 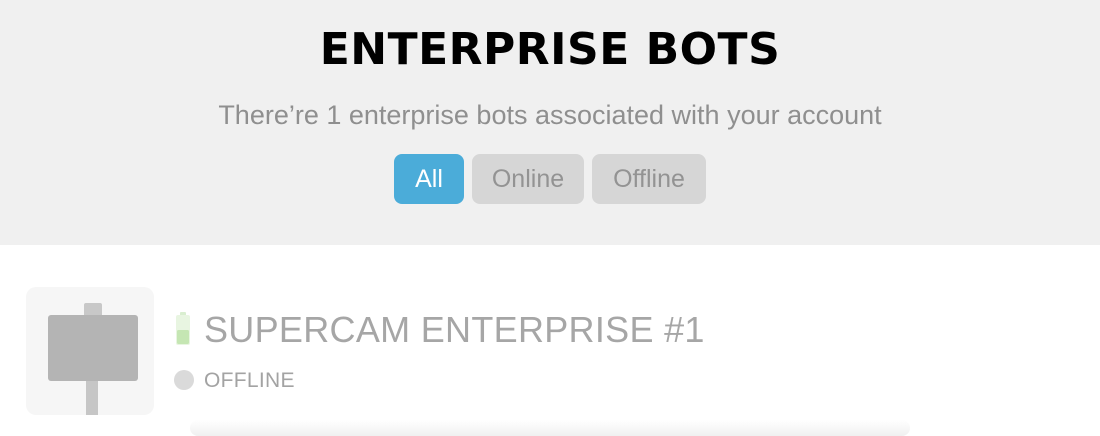 What do you see at coordinates (550, 428) in the screenshot?
I see `card-divider-shadow` at bounding box center [550, 428].